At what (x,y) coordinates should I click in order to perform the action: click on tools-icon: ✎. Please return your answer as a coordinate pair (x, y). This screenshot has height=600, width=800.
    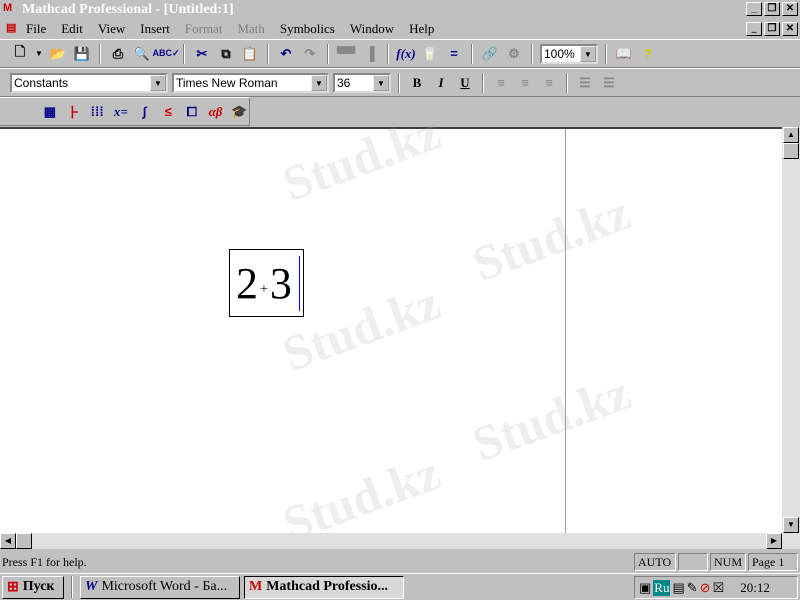
    Looking at the image, I should click on (692, 588).